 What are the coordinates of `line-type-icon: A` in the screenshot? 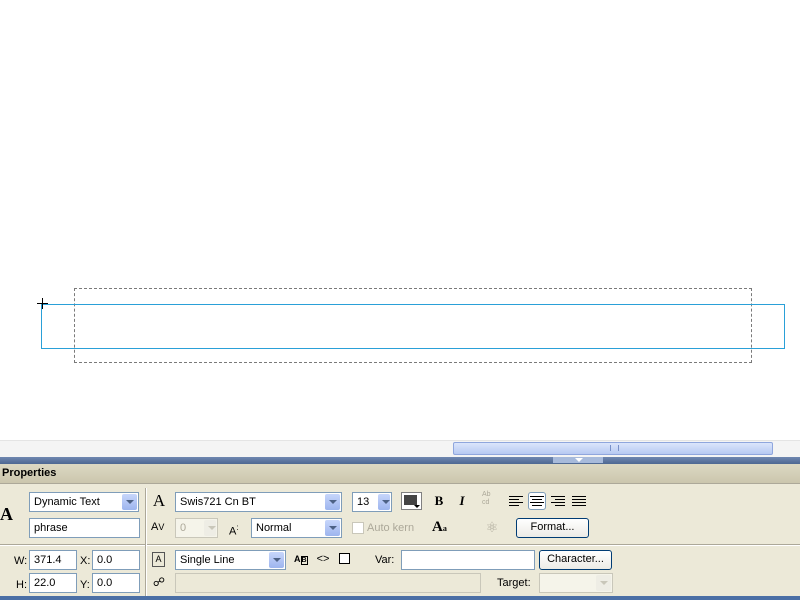 It's located at (158, 559).